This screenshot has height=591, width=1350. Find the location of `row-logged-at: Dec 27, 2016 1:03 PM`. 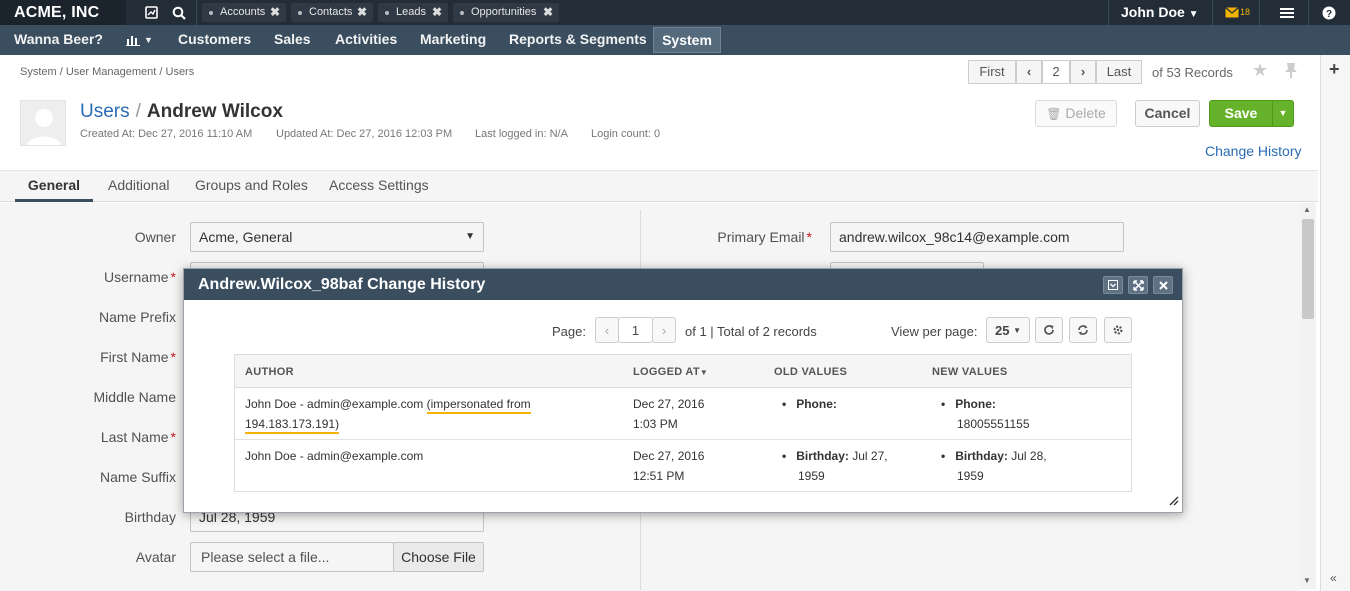

row-logged-at: Dec 27, 2016 1:03 PM is located at coordinates (668, 414).